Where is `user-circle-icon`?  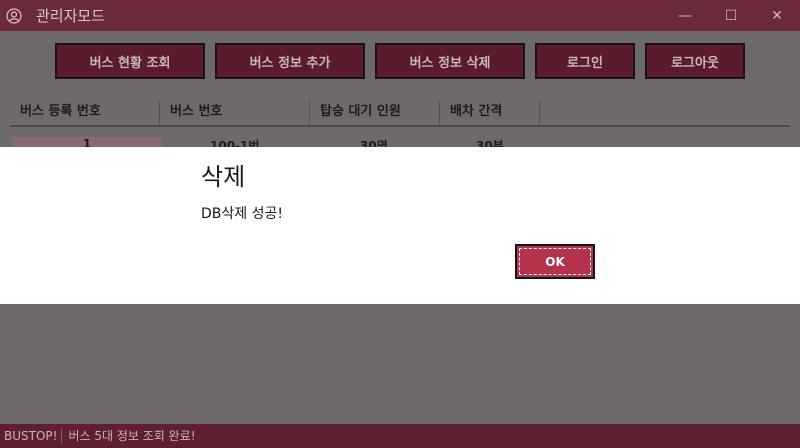 user-circle-icon is located at coordinates (14, 15).